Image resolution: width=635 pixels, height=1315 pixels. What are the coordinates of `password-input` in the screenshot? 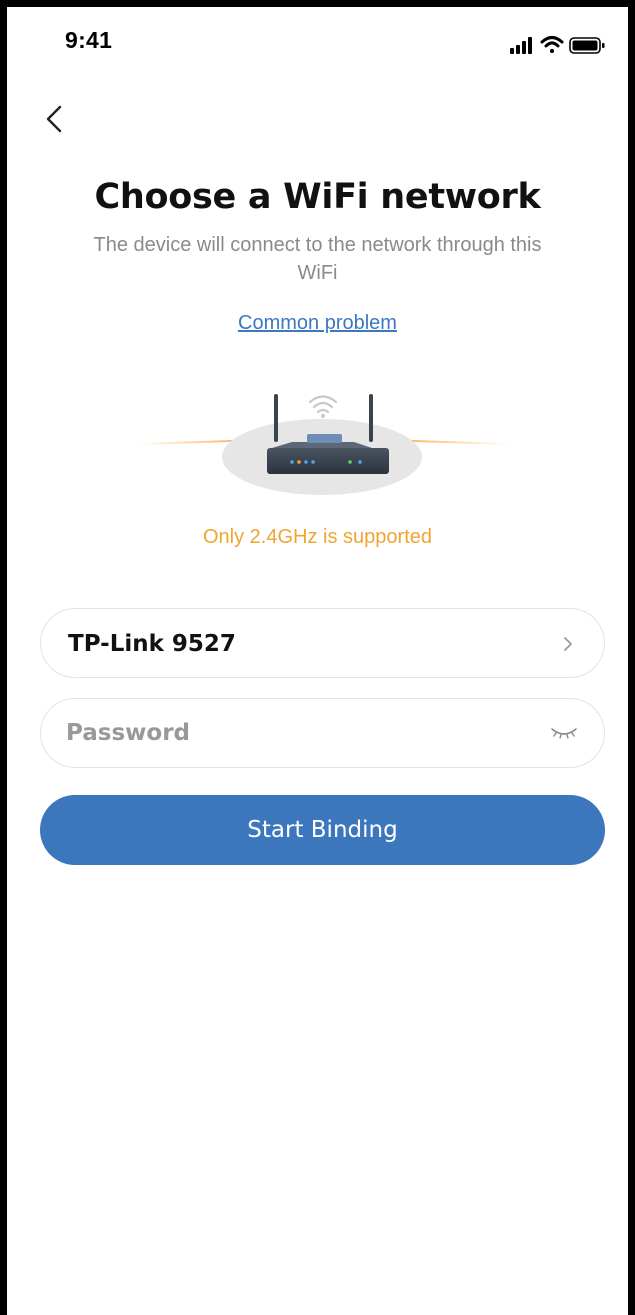 It's located at (296, 733).